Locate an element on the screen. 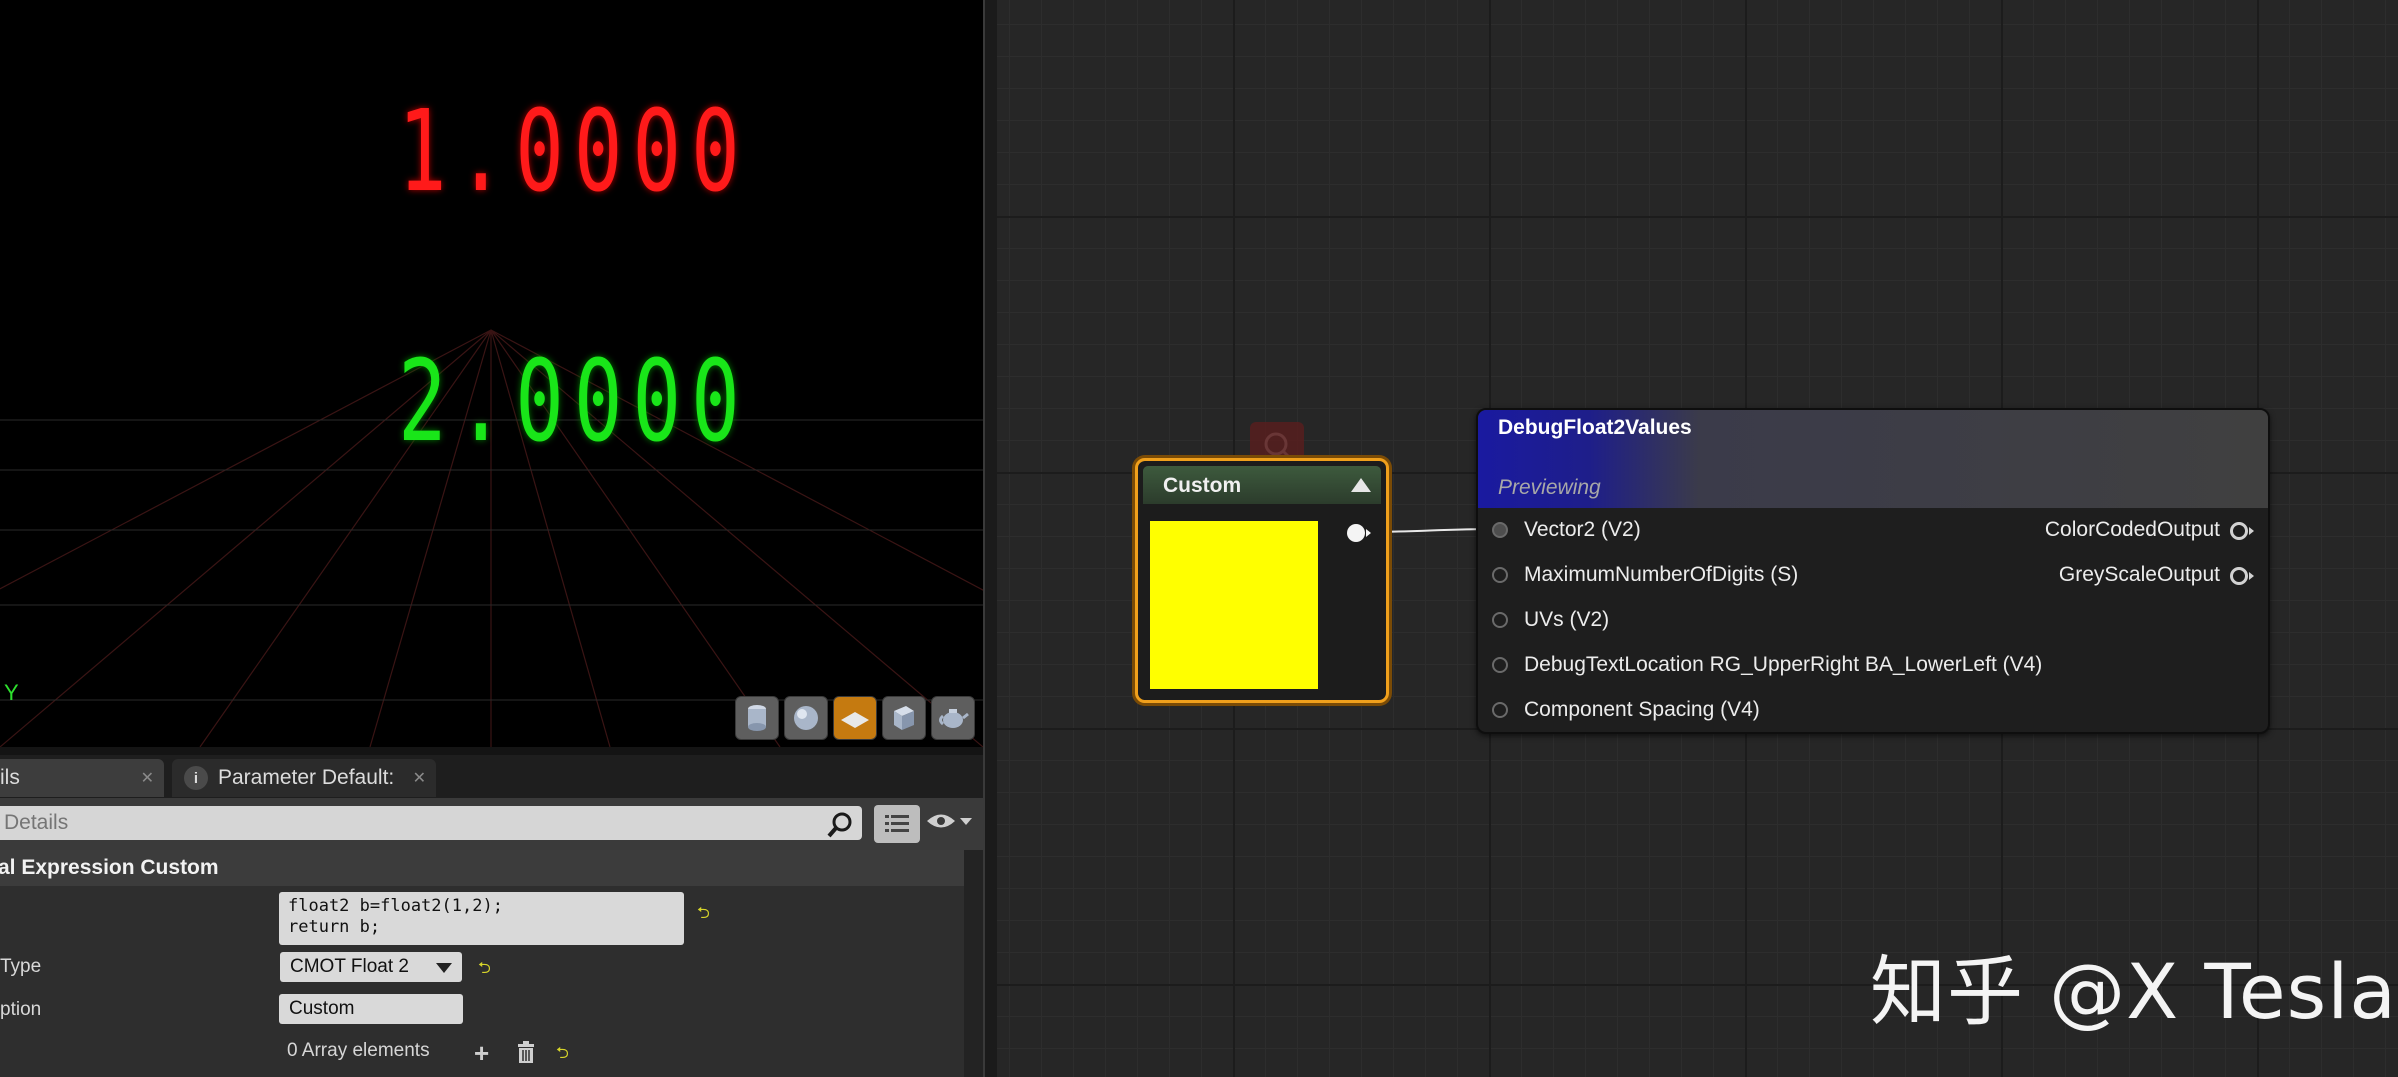 Image resolution: width=2398 pixels, height=1077 pixels. debug-node-subtitle: Previewing is located at coordinates (1549, 487).